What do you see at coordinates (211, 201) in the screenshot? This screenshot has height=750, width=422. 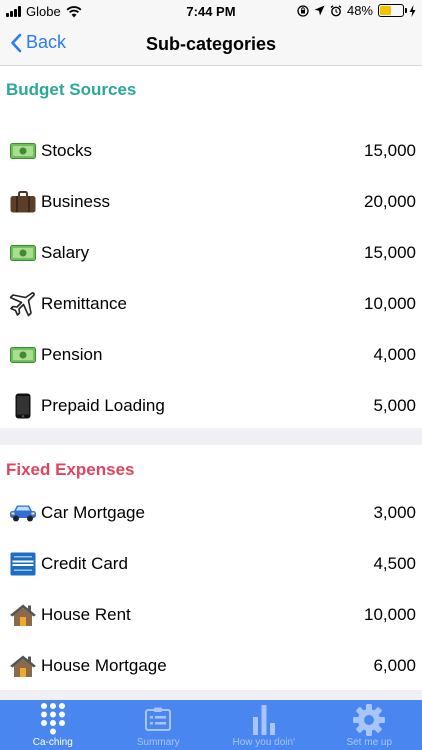 I see `list-item-business: Business 20,000` at bounding box center [211, 201].